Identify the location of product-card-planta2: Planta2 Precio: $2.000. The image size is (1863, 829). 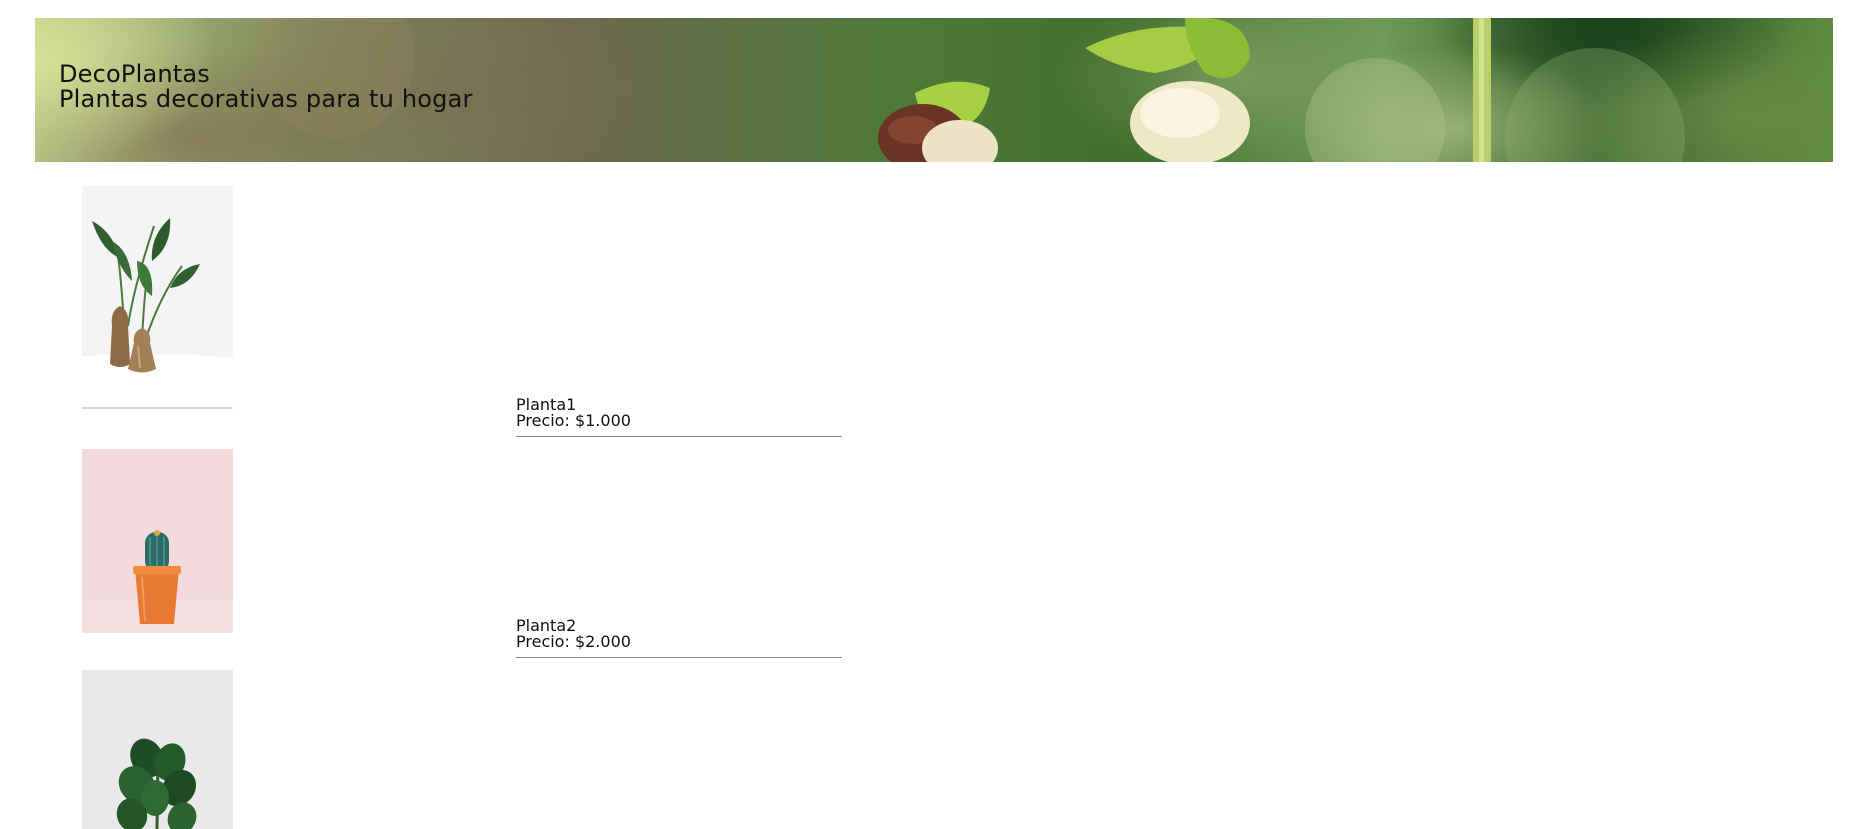
(679, 638).